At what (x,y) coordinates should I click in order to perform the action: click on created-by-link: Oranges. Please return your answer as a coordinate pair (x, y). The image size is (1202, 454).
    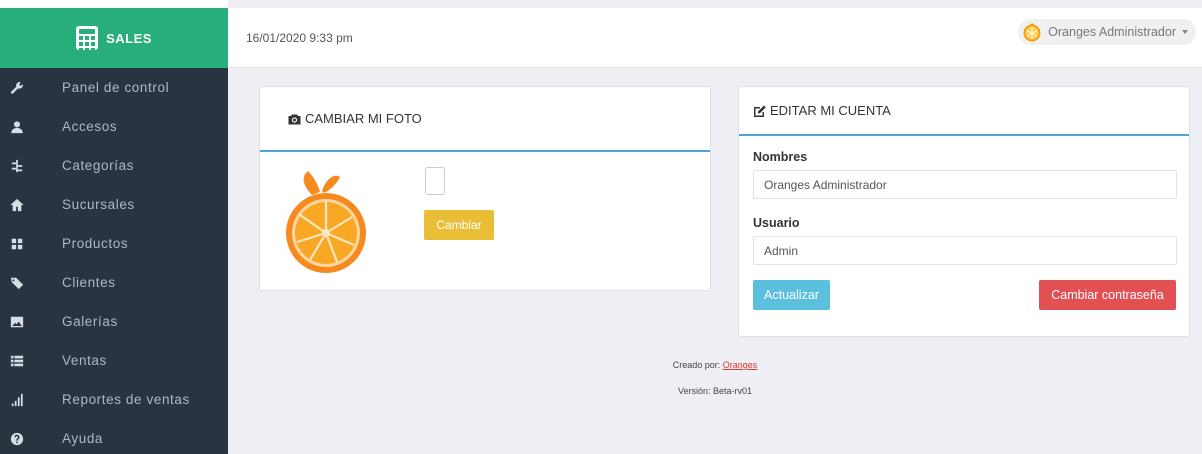
    Looking at the image, I should click on (740, 365).